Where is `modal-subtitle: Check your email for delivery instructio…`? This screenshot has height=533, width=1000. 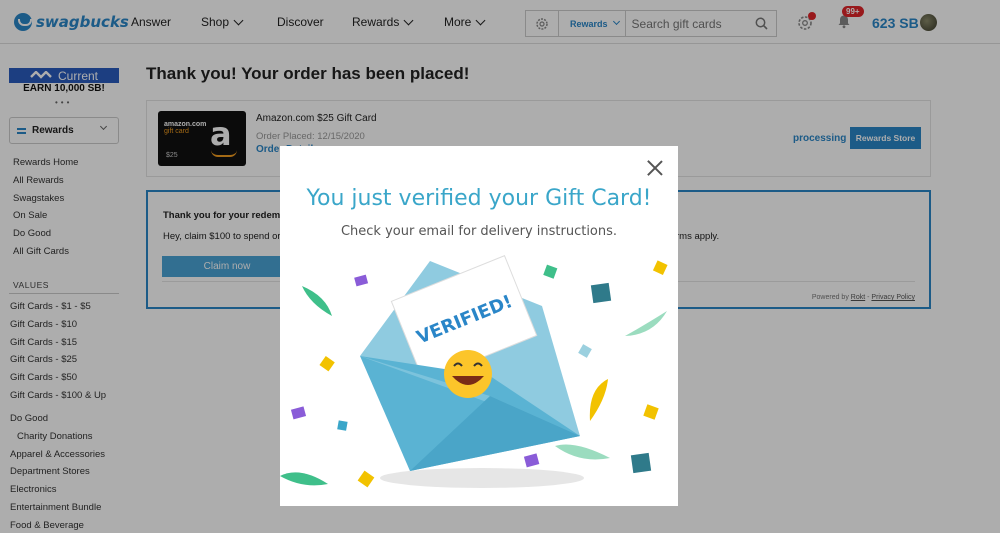 modal-subtitle: Check your email for delivery instructio… is located at coordinates (479, 231).